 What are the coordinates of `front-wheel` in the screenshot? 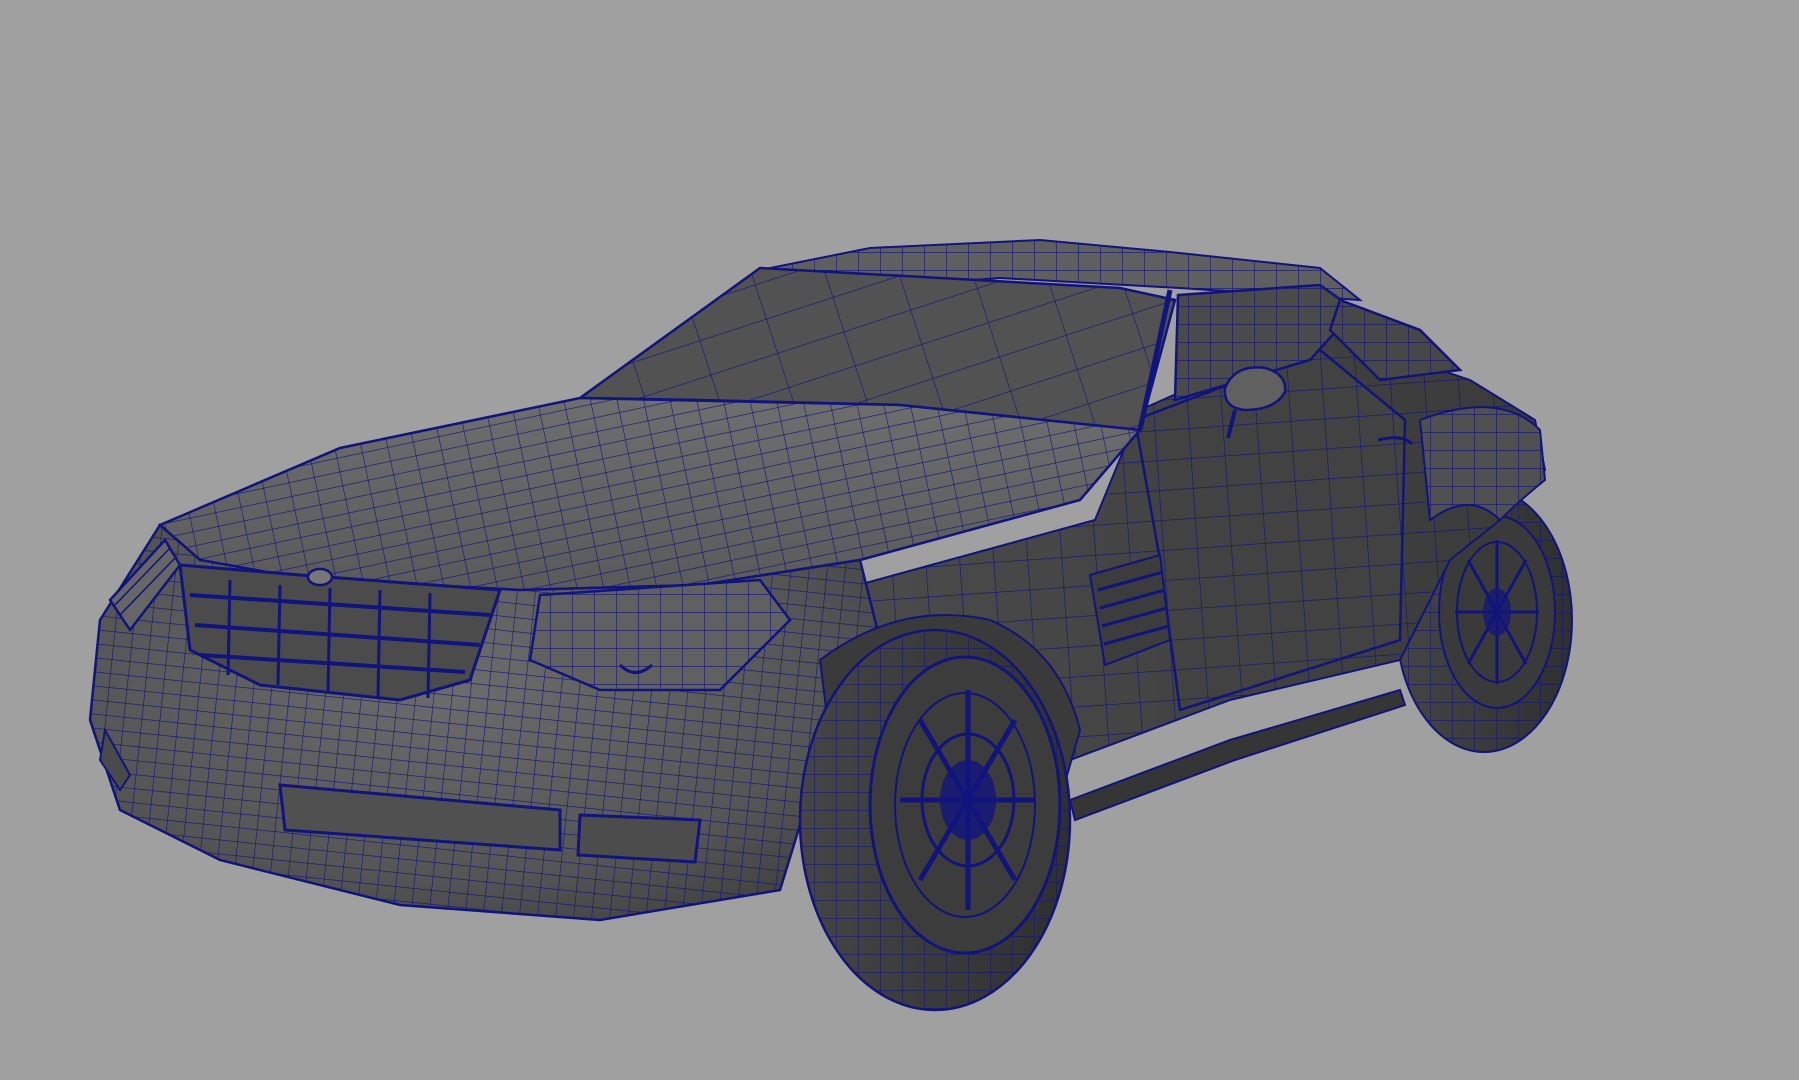 It's located at (935, 820).